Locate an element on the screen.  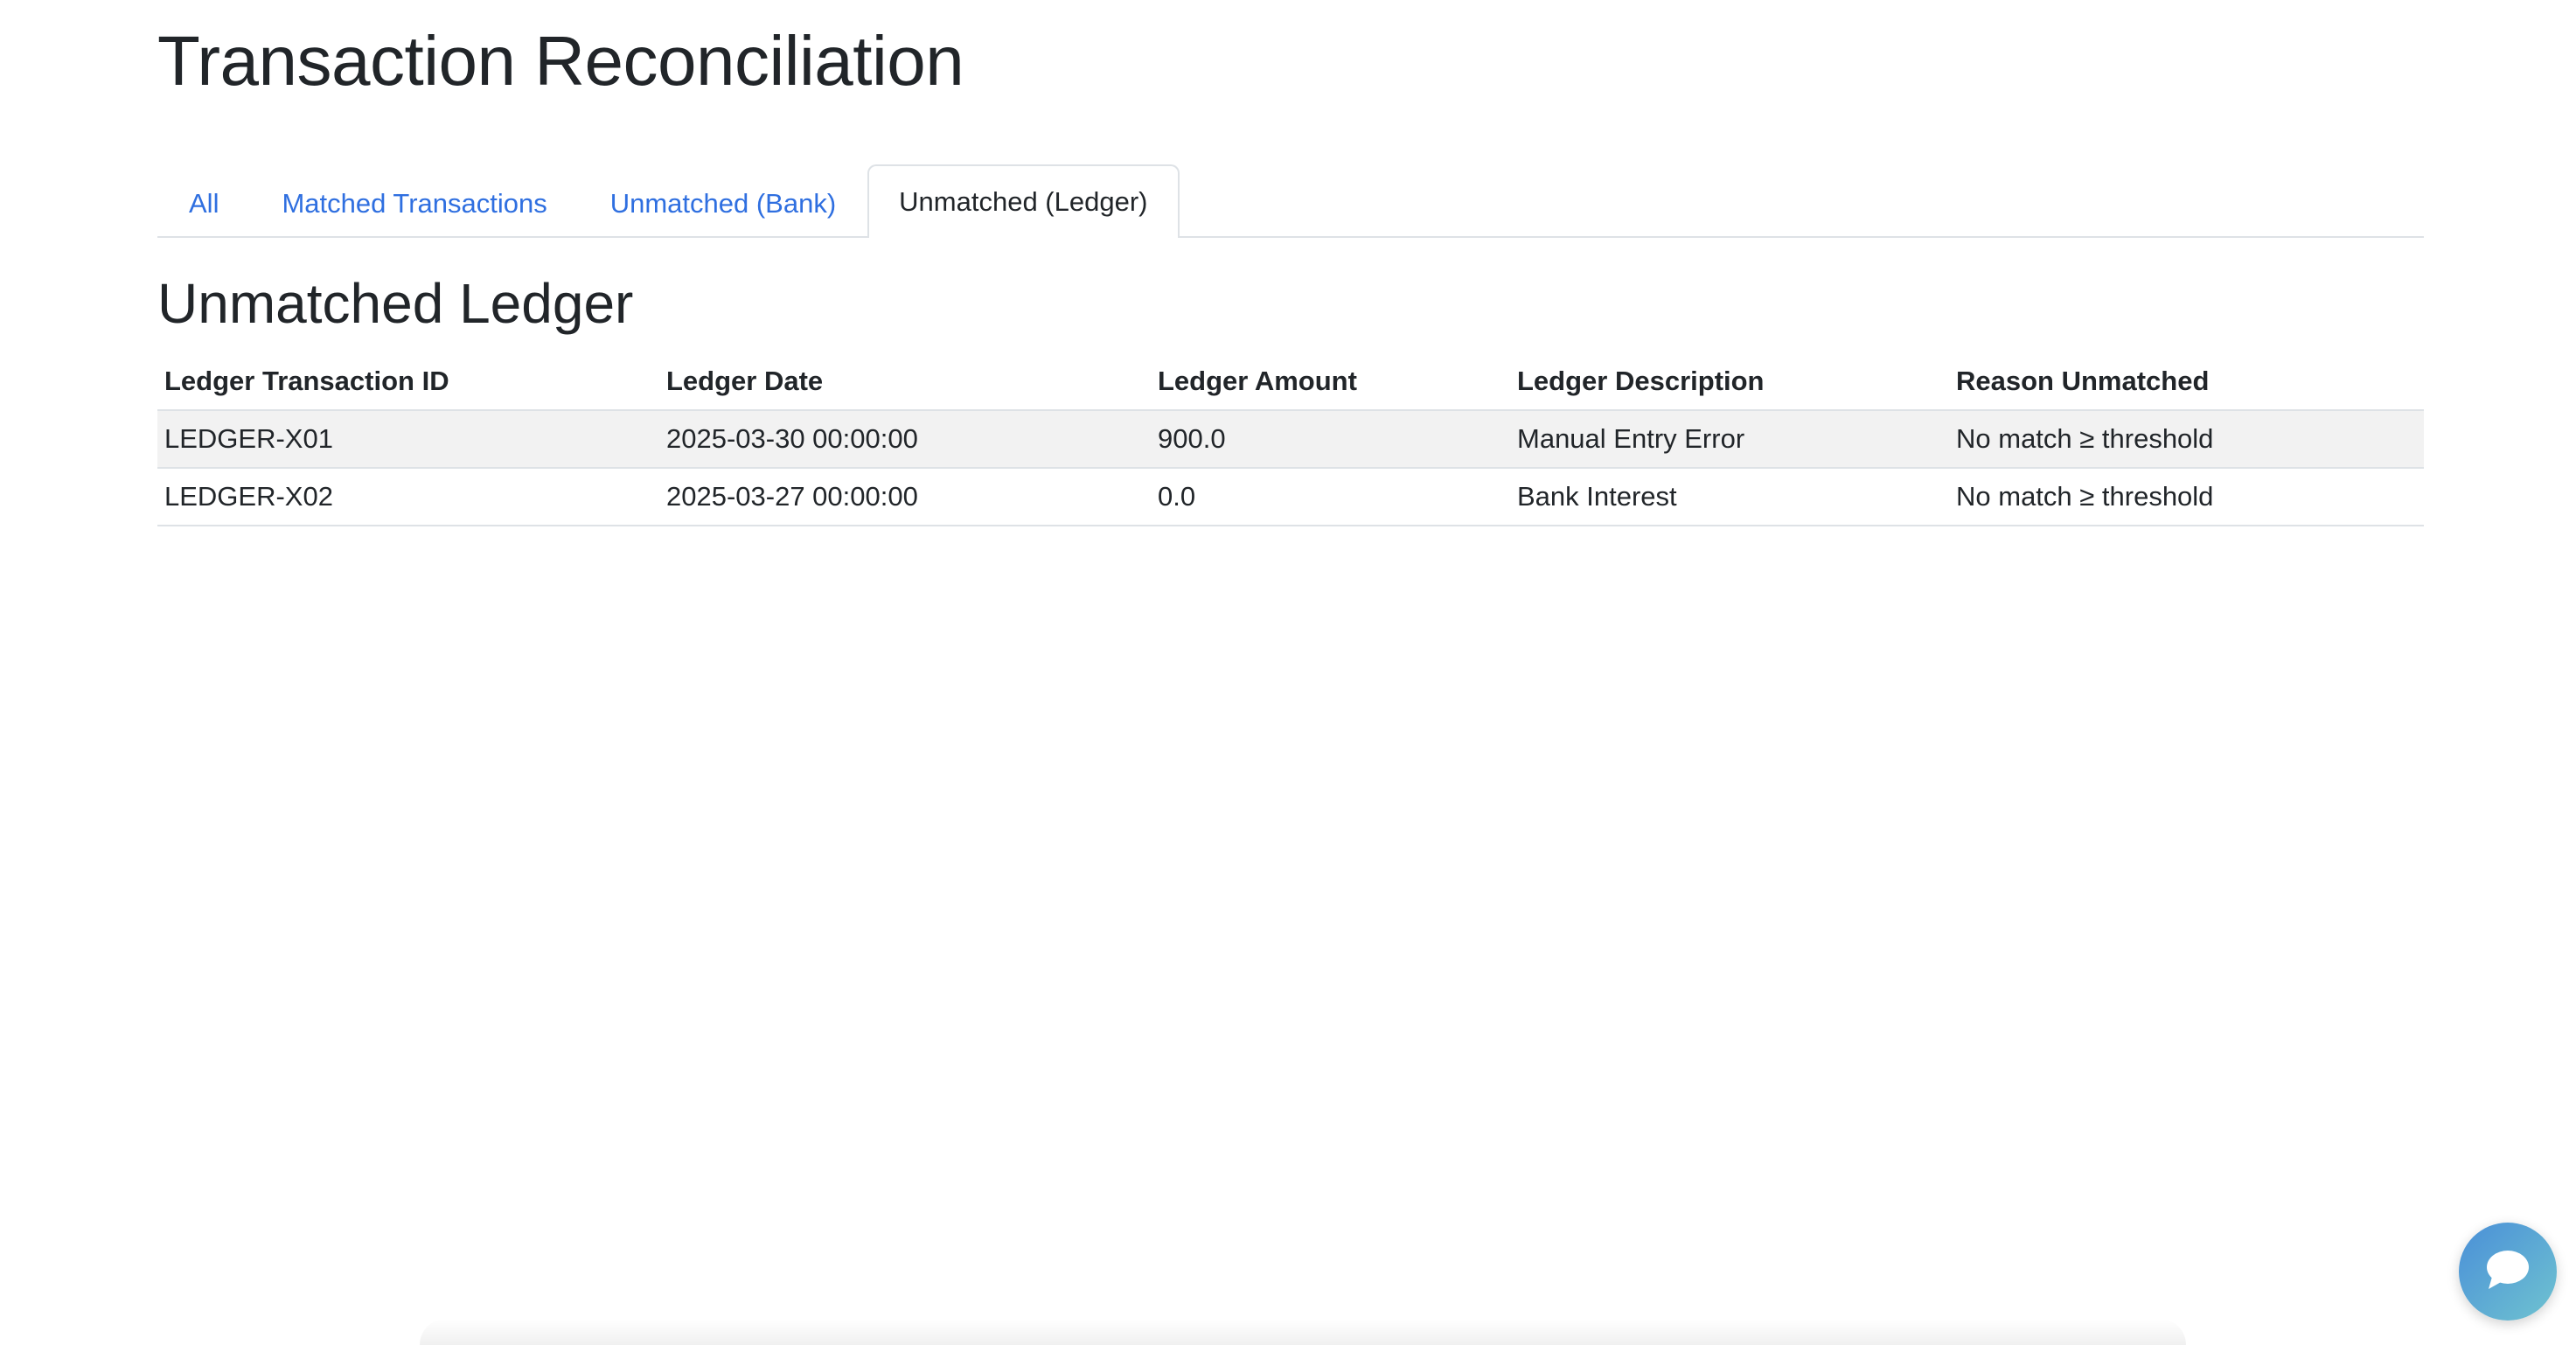
column-header-ledger-transaction-id: Ledger Transaction ID is located at coordinates (408, 382).